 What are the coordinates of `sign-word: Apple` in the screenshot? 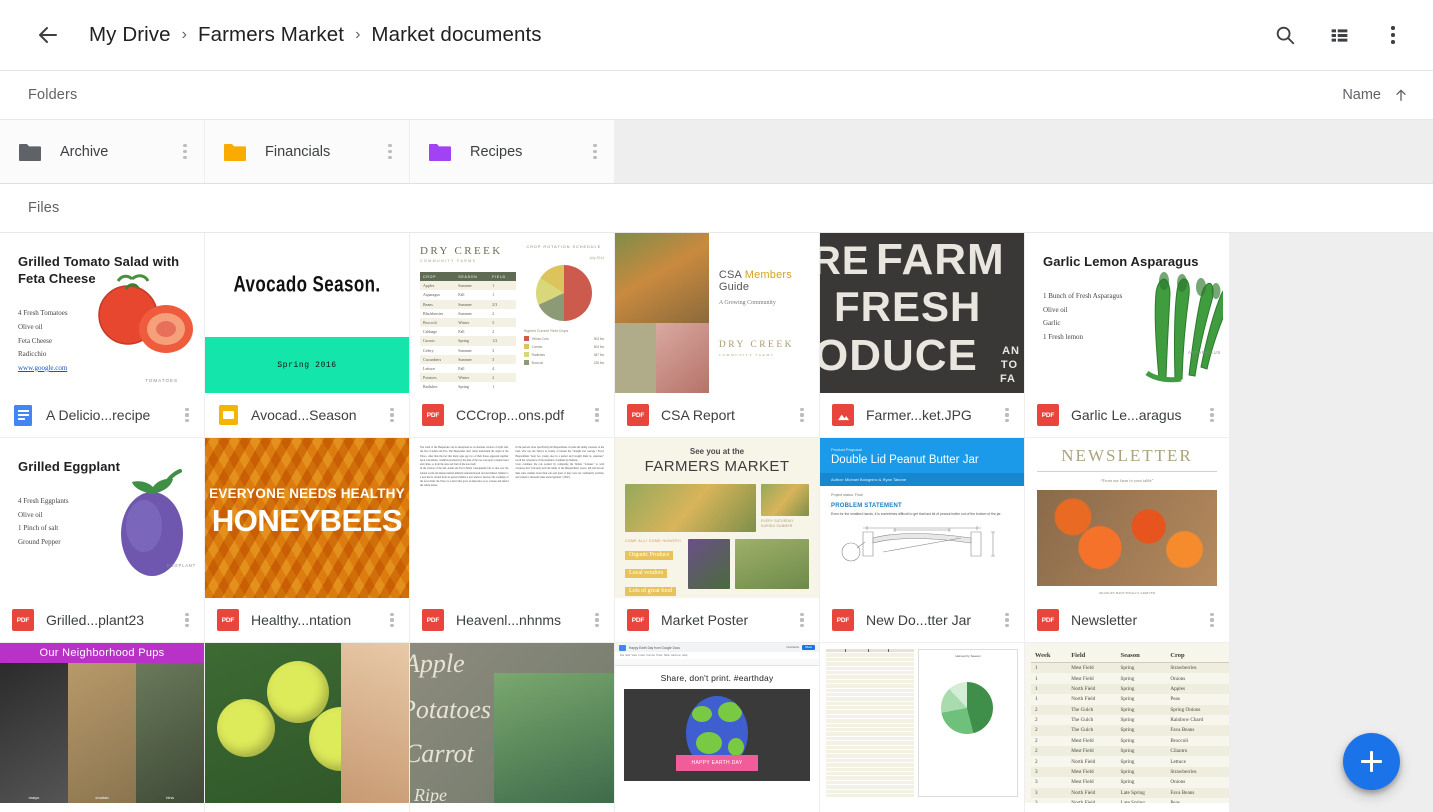 It's located at (437, 663).